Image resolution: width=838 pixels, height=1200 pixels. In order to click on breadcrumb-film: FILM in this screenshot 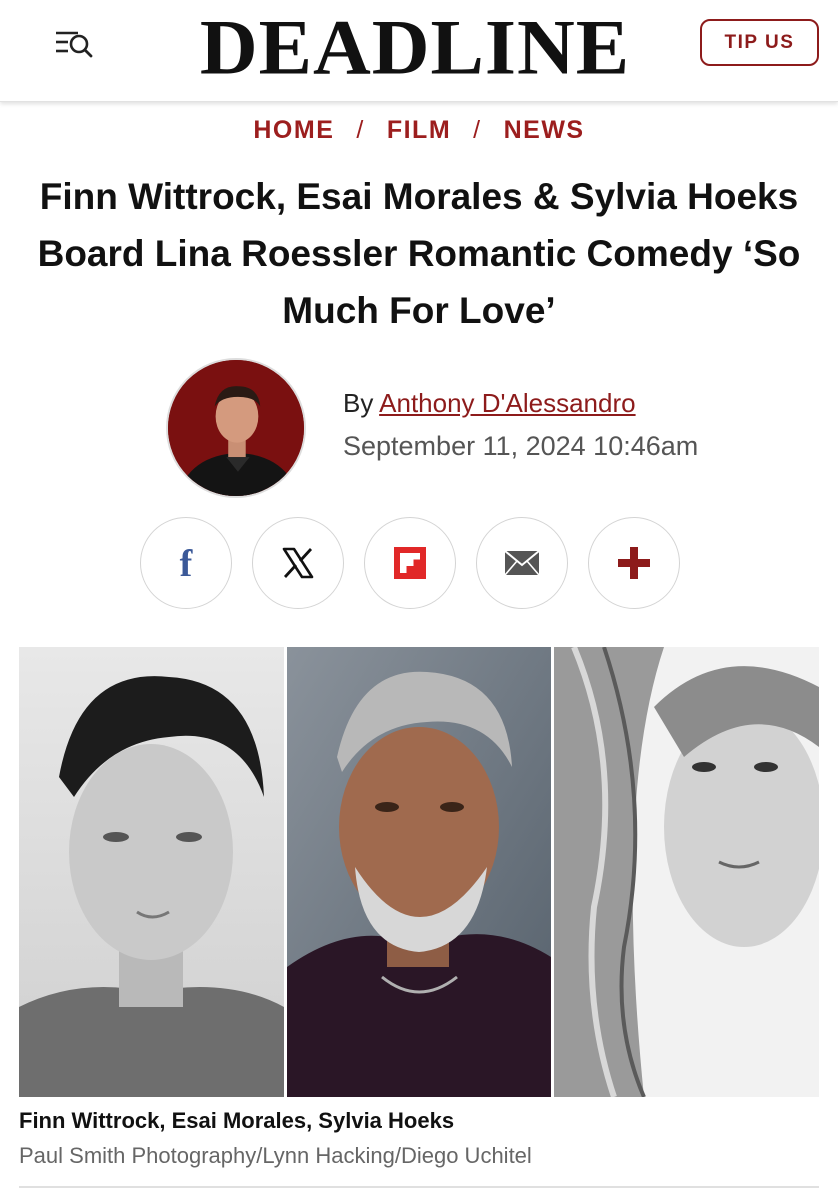, I will do `click(419, 130)`.